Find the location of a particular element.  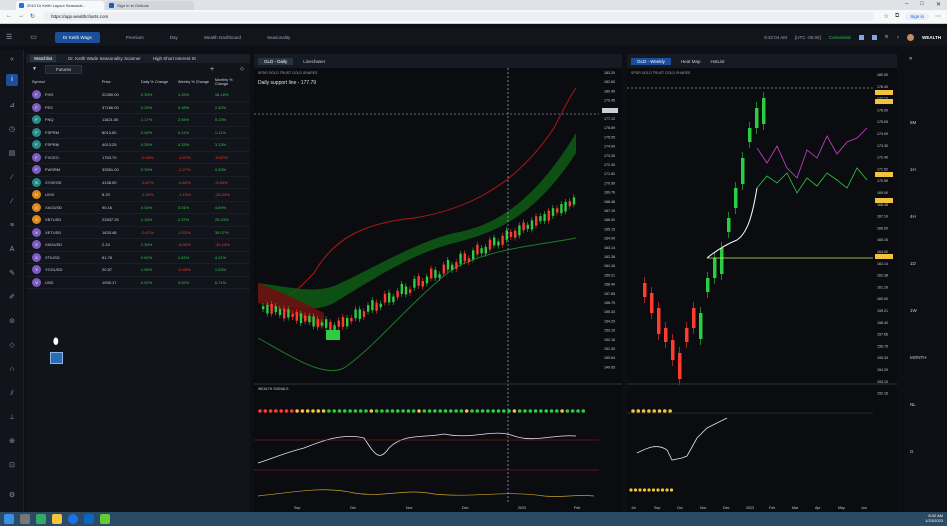

tab-watchlist: Watchlist is located at coordinates (43, 58).